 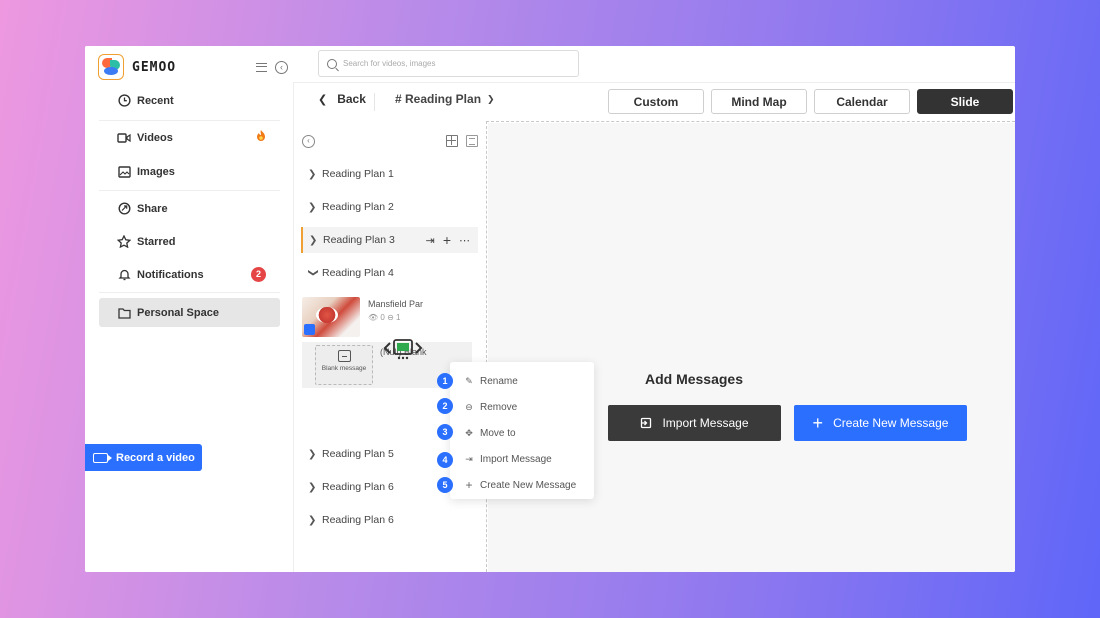 I want to click on sidebar-item-notifications: Notifications 2, so click(x=189, y=274).